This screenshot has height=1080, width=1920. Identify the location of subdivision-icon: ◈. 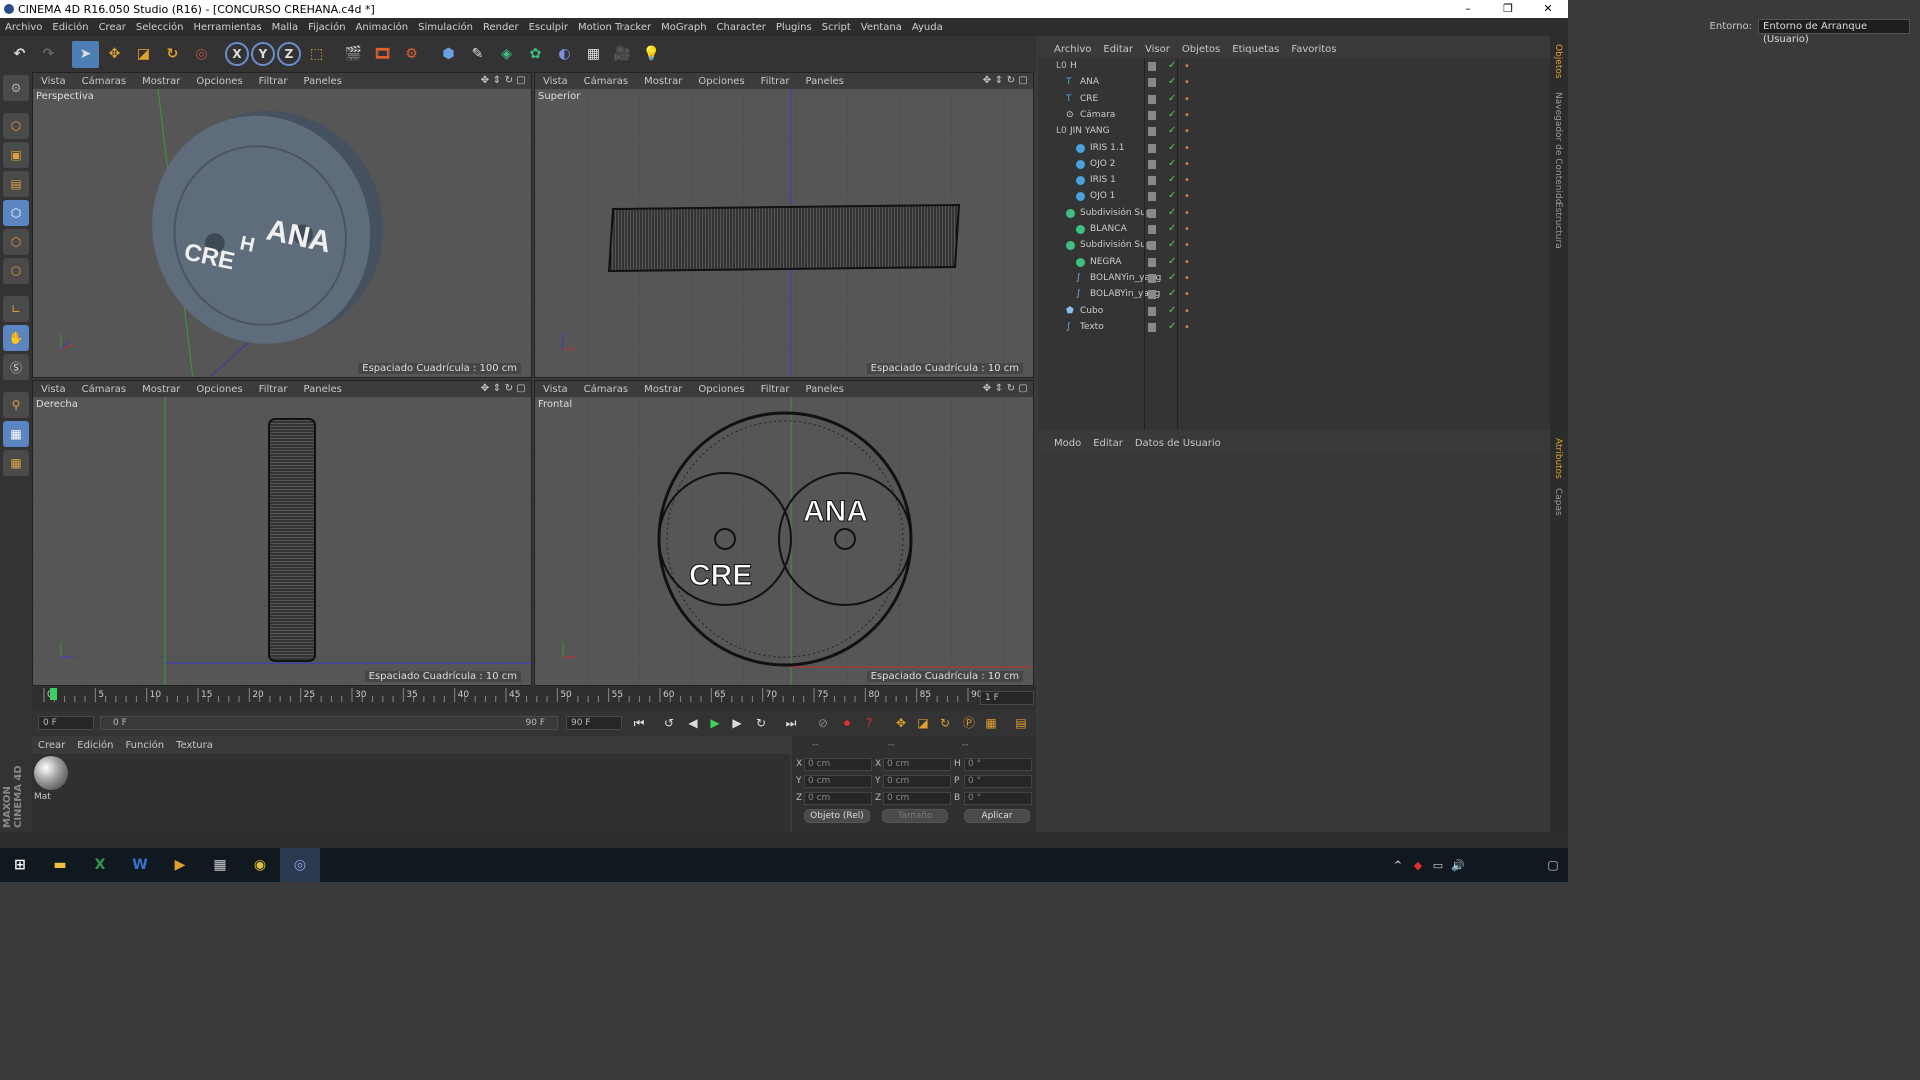
(506, 54).